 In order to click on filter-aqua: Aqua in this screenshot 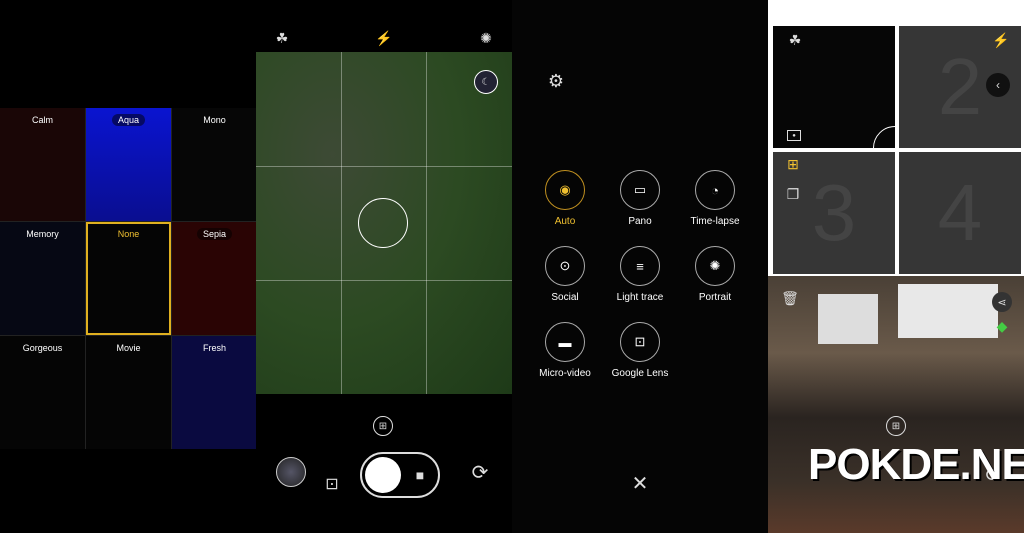, I will do `click(128, 164)`.